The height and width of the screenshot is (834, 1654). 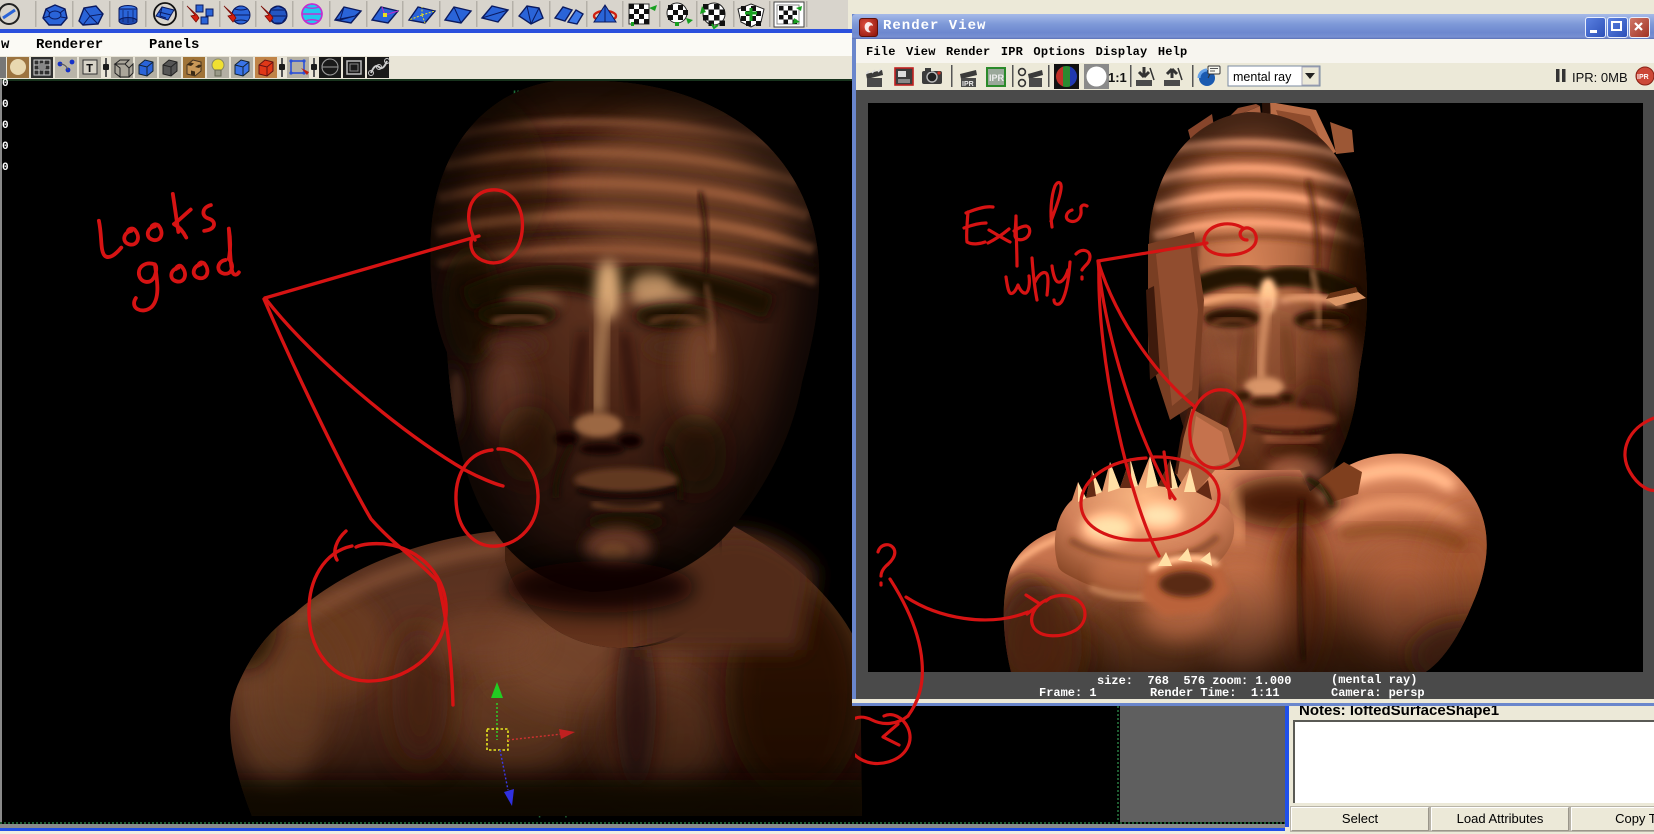 What do you see at coordinates (1117, 77) in the screenshot?
I see `svg-text: 1:1` at bounding box center [1117, 77].